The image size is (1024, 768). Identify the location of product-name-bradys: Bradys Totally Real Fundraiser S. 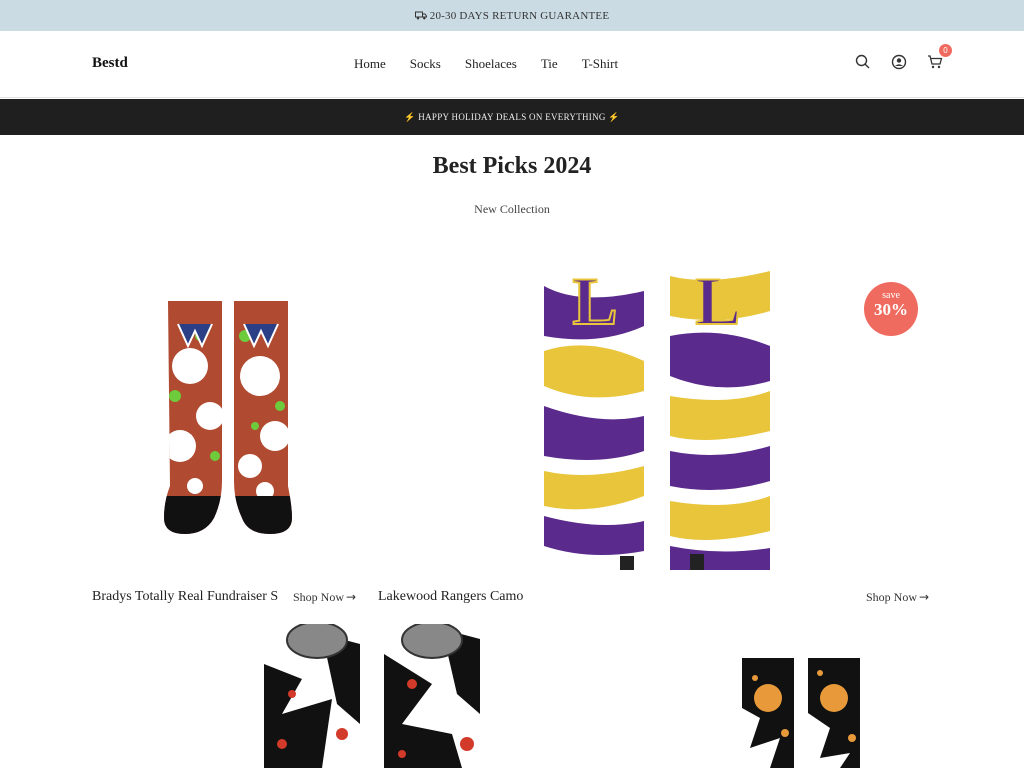
(189, 597).